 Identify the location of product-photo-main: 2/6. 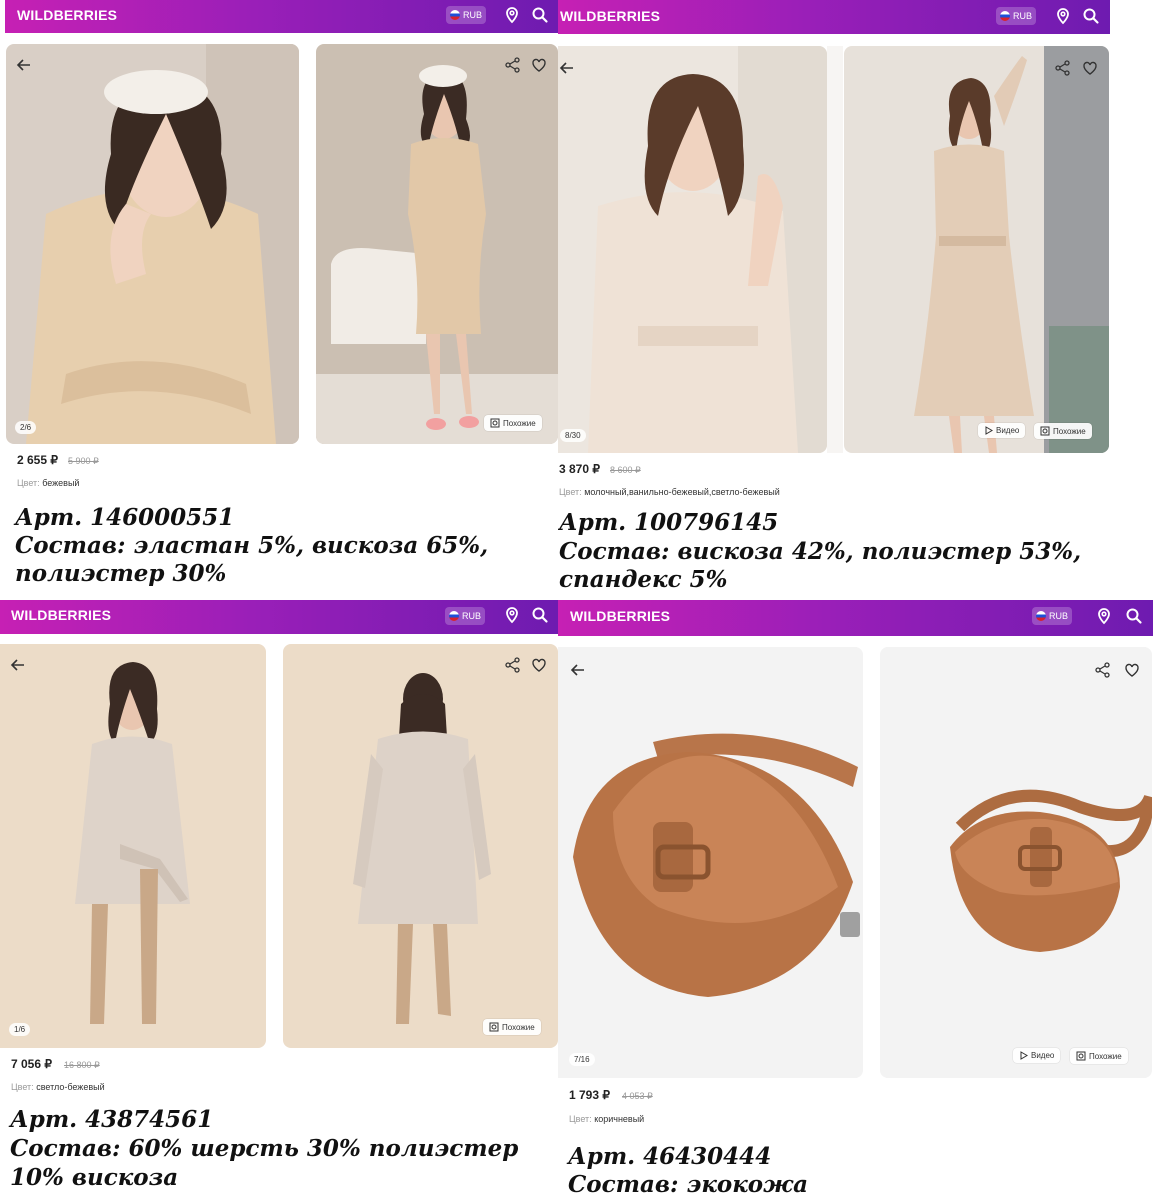
(152, 244).